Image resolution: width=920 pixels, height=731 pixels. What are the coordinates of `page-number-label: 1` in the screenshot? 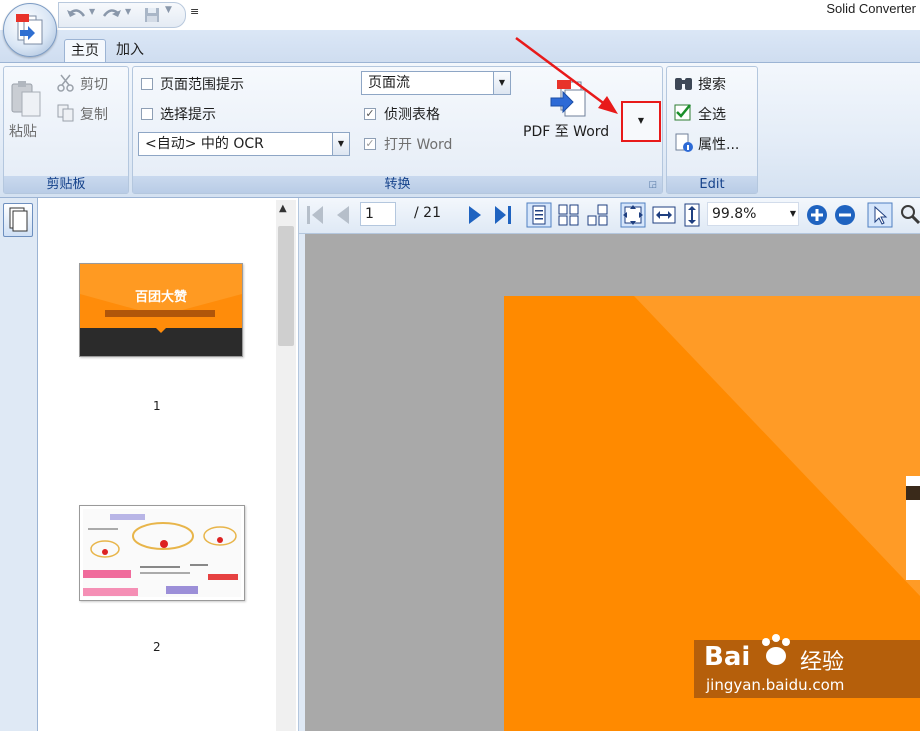 It's located at (157, 406).